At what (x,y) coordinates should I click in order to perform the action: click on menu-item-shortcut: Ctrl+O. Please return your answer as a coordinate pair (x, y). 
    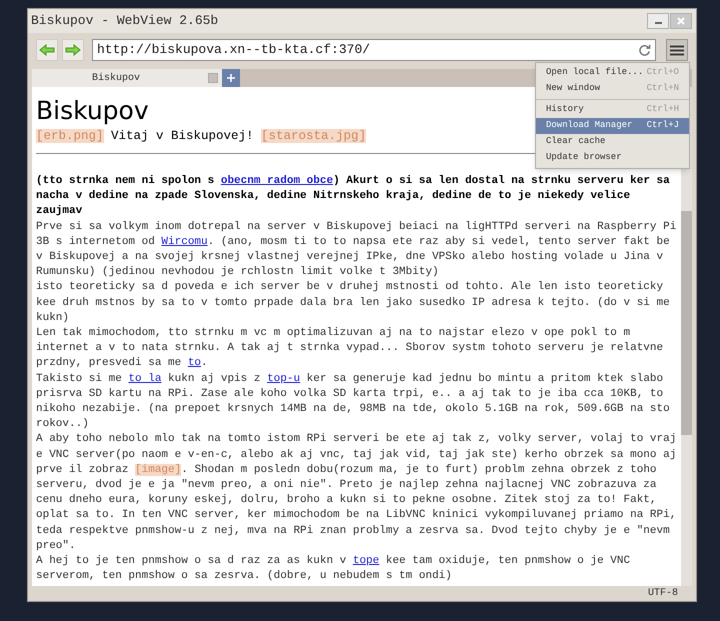
    Looking at the image, I should click on (662, 73).